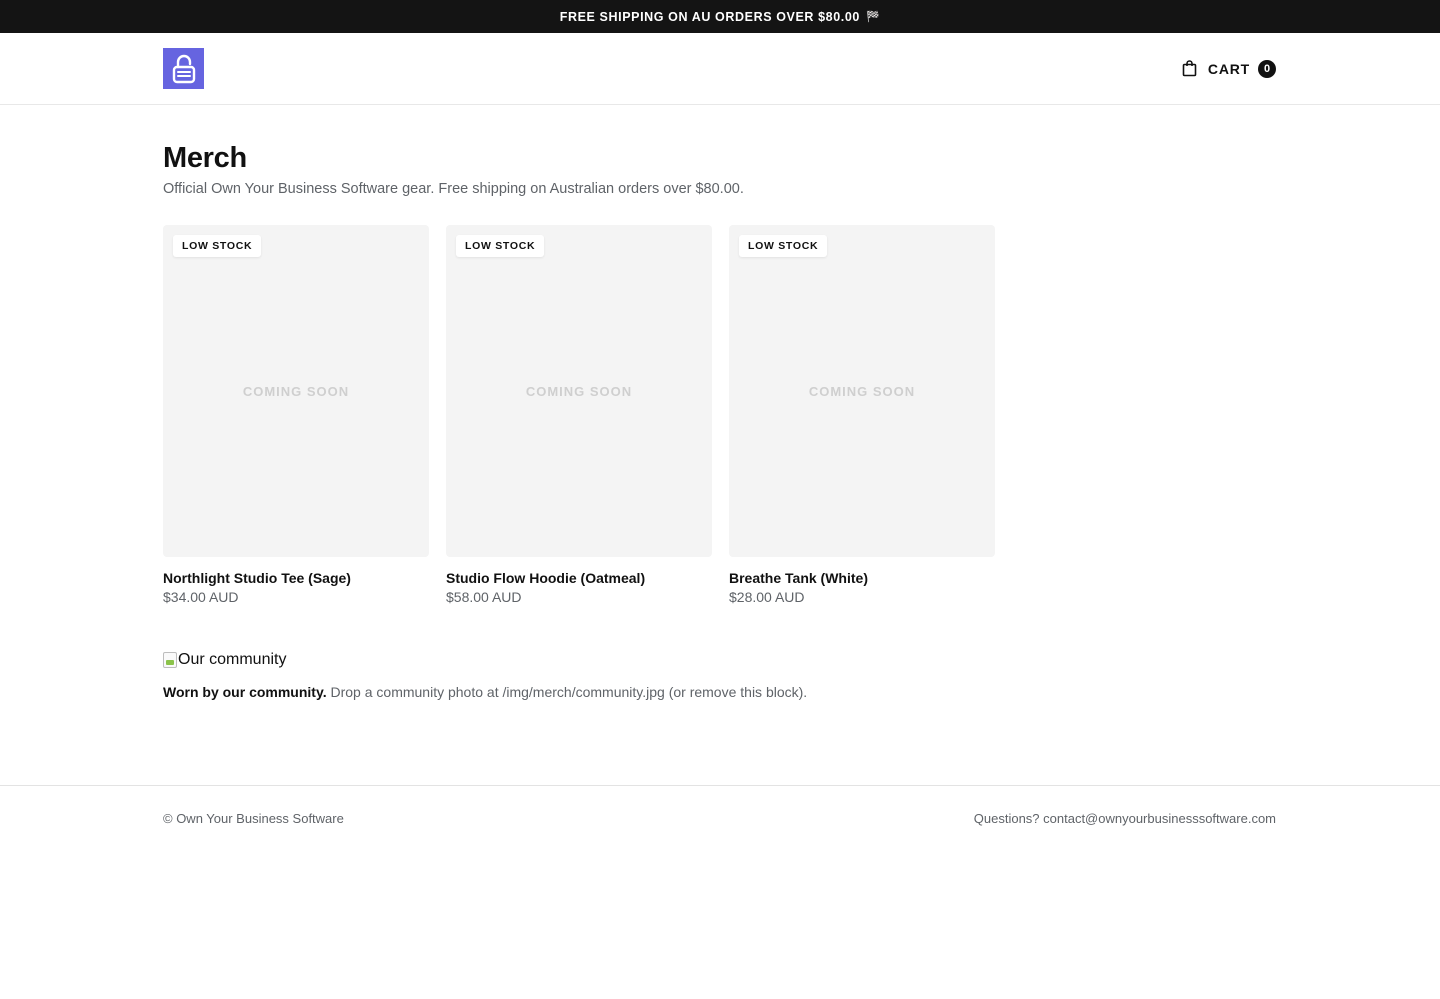  Describe the element at coordinates (1267, 68) in the screenshot. I see `cart-count-badge: 0` at that location.